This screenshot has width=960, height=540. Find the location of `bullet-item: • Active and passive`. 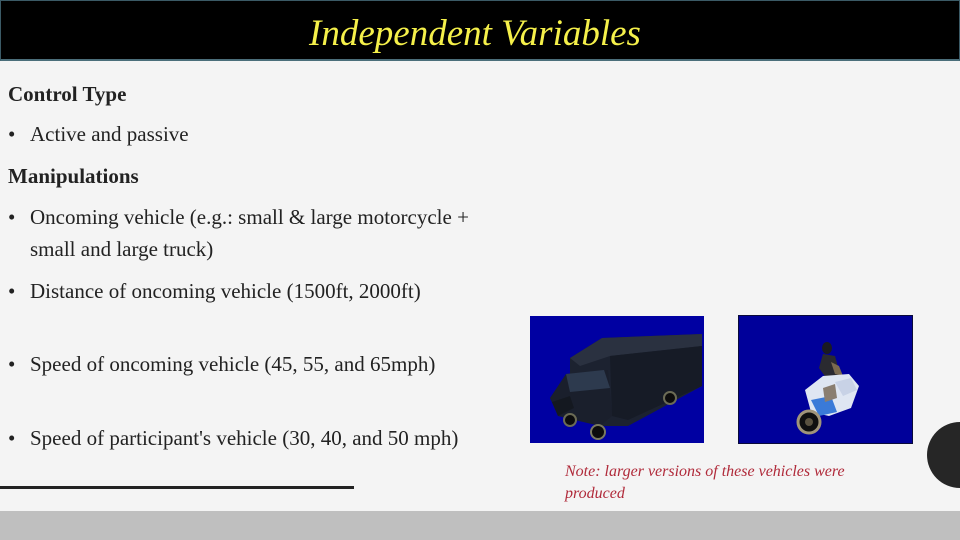

bullet-item: • Active and passive is located at coordinates (98, 134).